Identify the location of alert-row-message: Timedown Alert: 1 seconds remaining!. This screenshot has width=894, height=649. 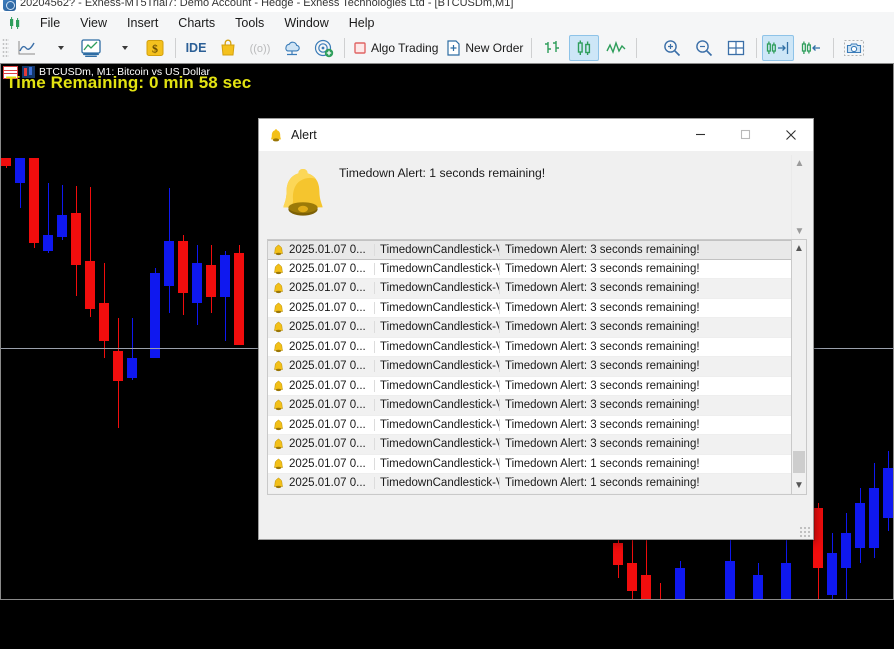
(602, 463).